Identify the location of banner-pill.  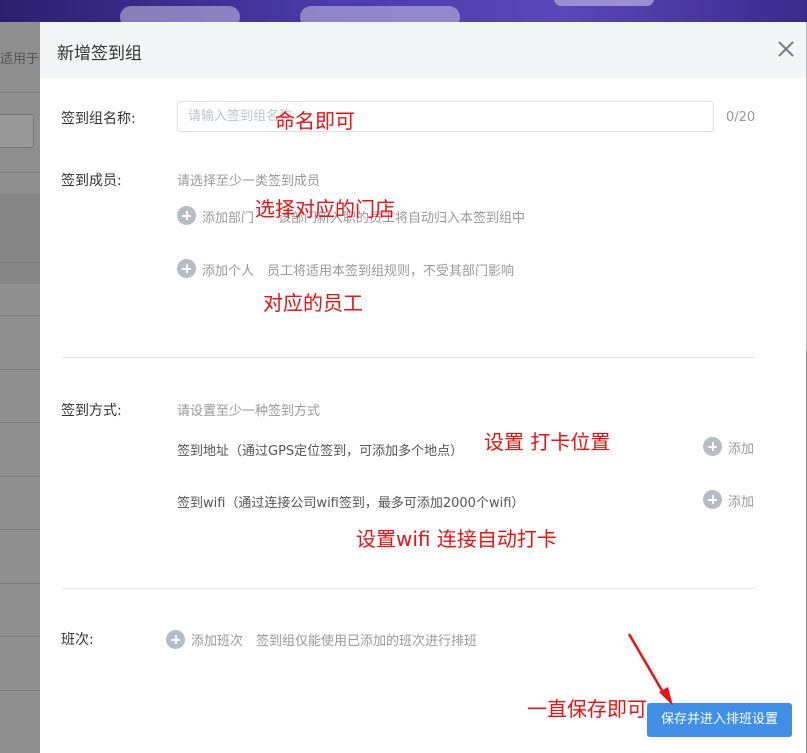
(604, 3).